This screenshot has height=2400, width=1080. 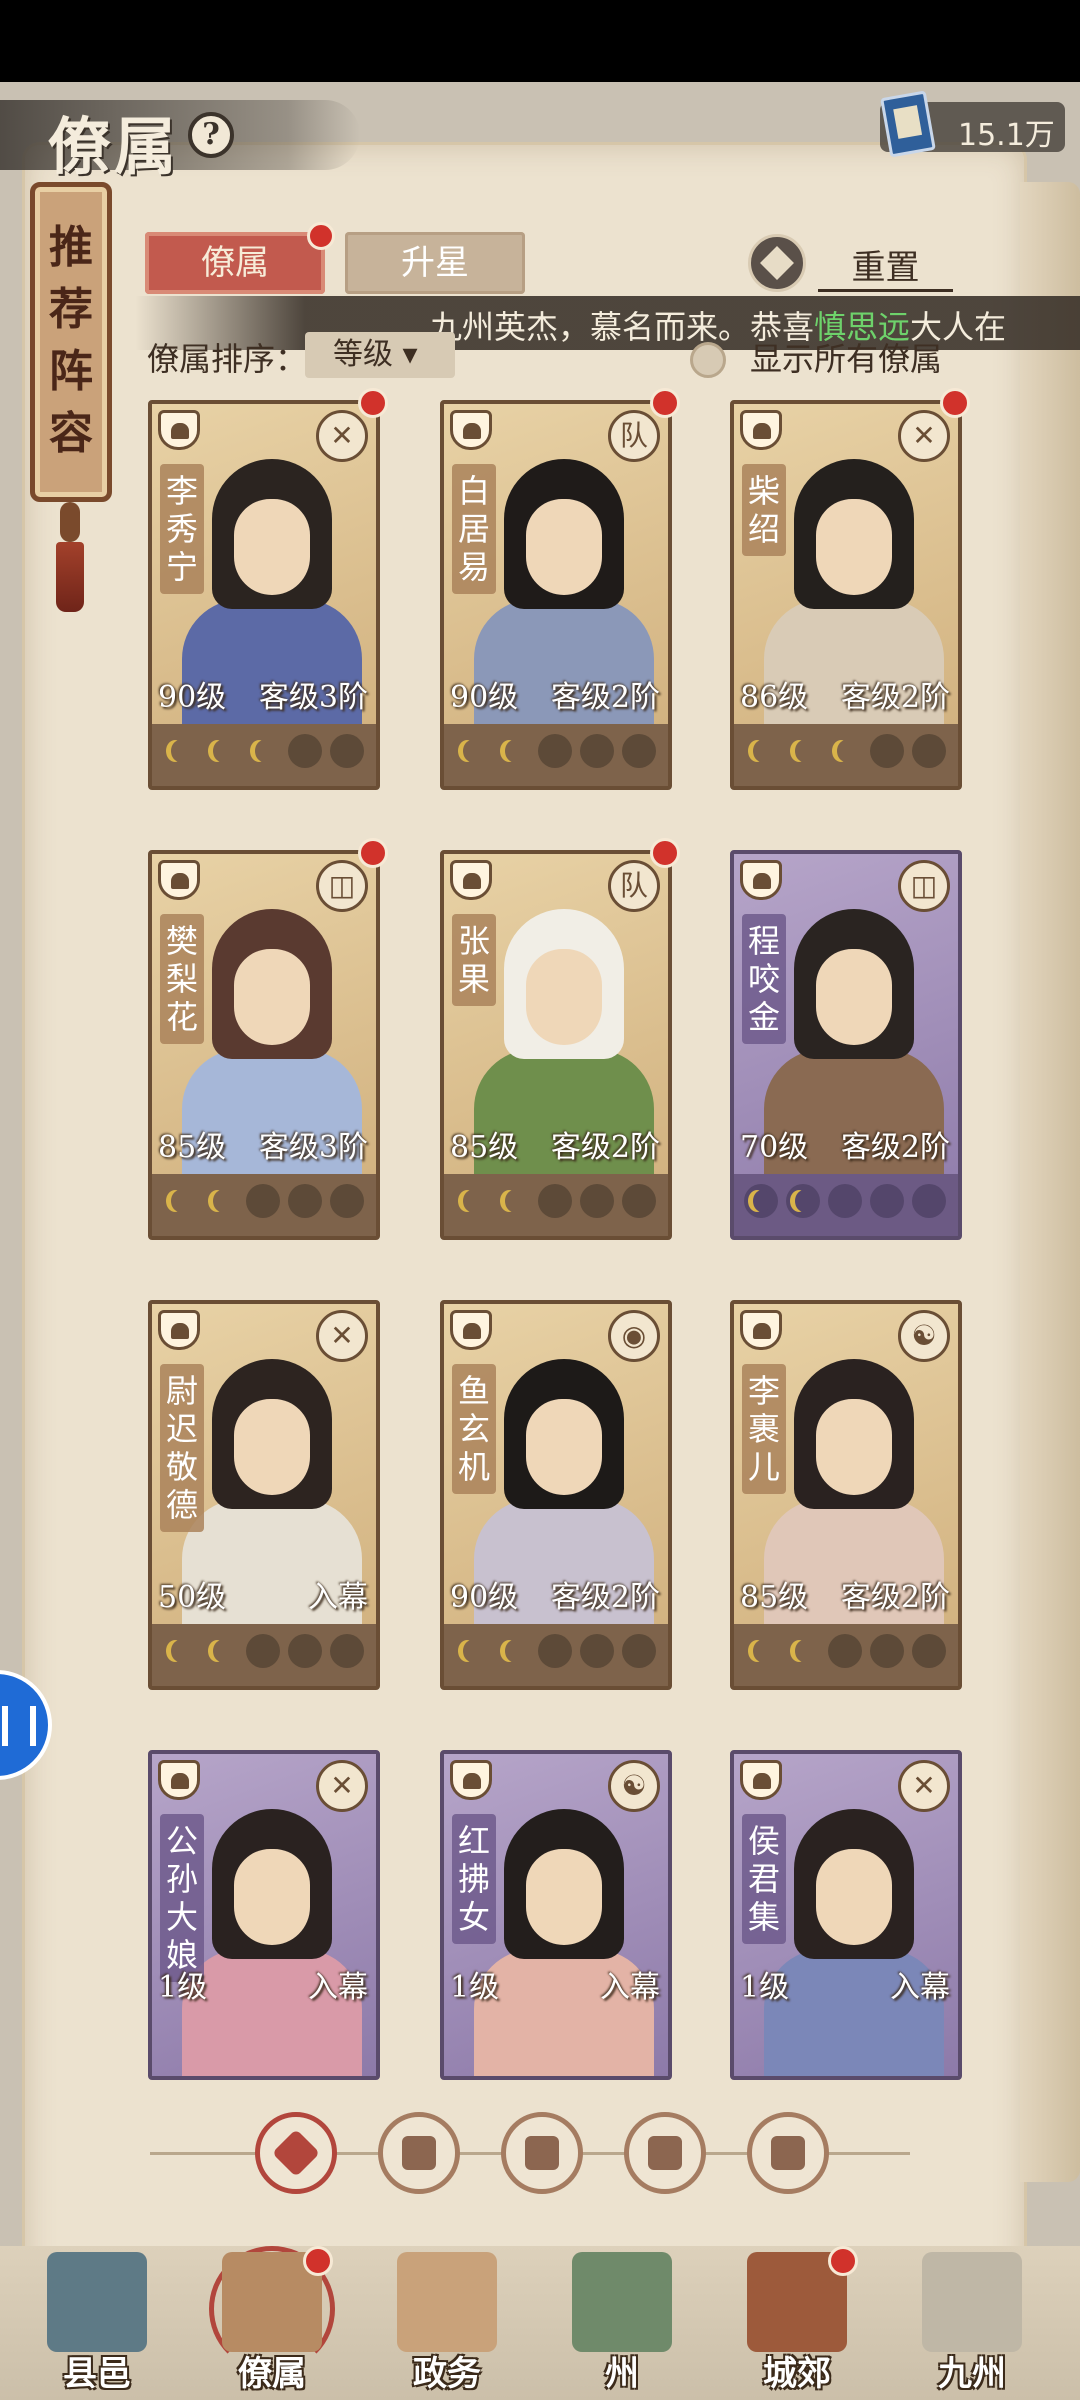 I want to click on tab-star-up: 升星, so click(x=435, y=263).